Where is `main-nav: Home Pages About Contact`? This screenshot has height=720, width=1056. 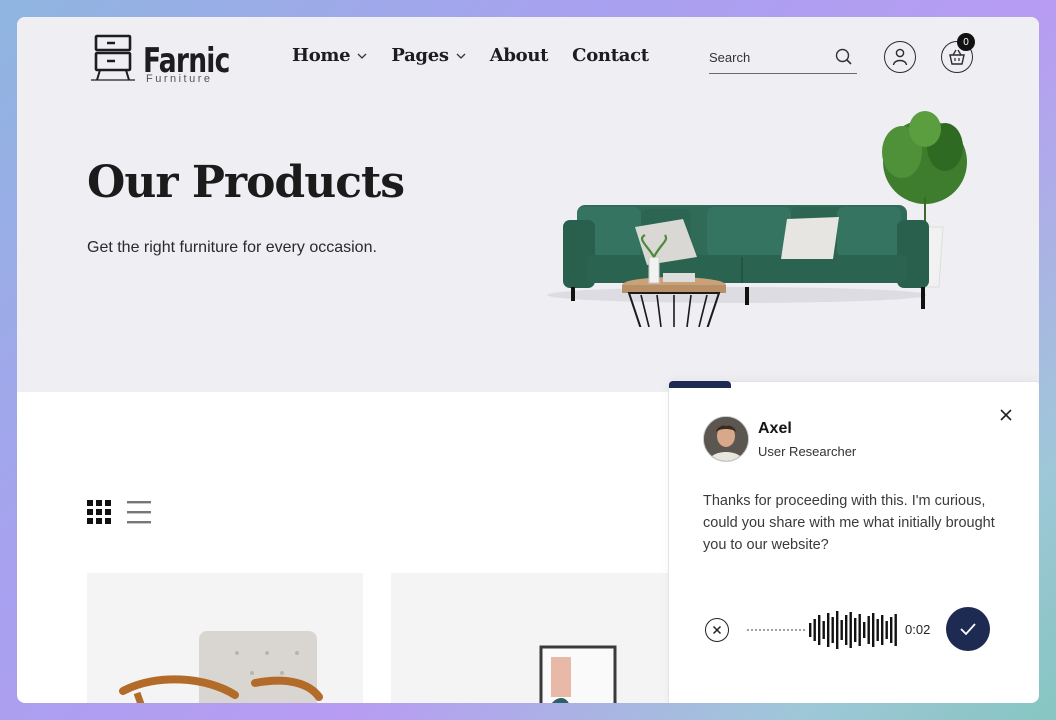 main-nav: Home Pages About Contact is located at coordinates (482, 55).